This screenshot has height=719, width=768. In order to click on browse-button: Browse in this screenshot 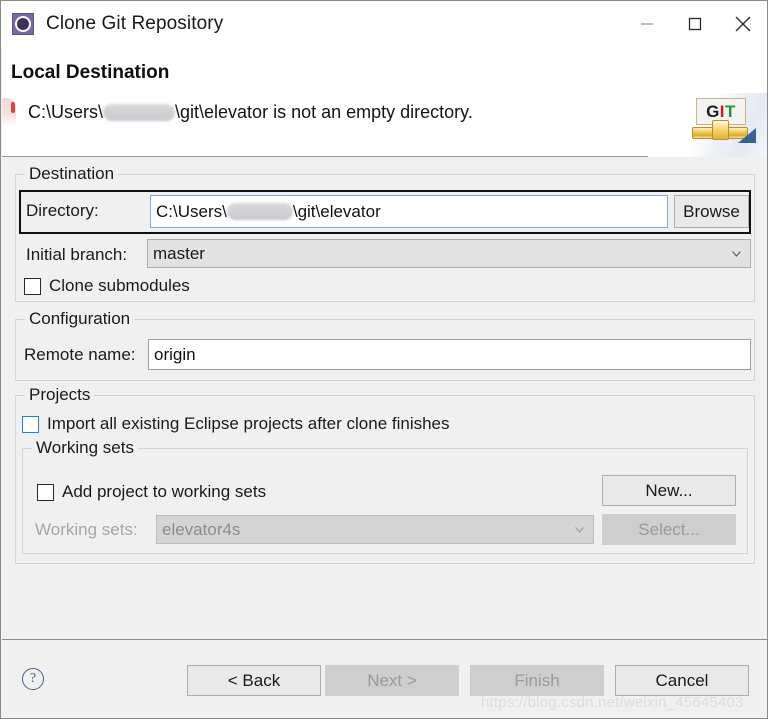, I will do `click(711, 211)`.